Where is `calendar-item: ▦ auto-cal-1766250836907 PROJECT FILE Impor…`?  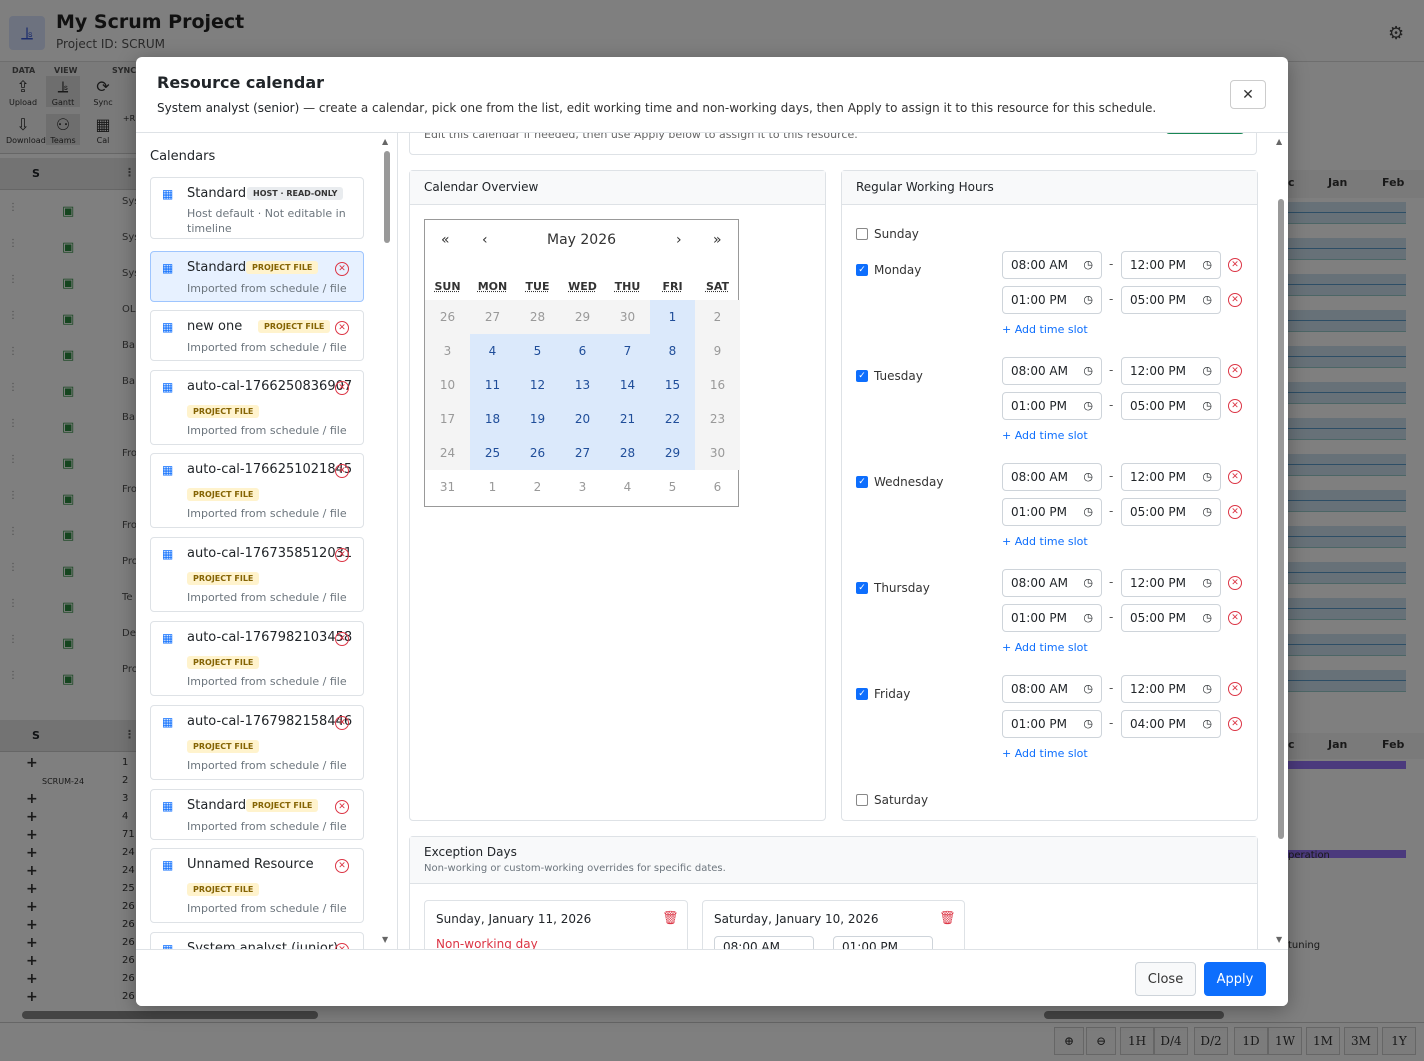
calendar-item: ▦ auto-cal-1766250836907 PROJECT FILE Impor… is located at coordinates (257, 407).